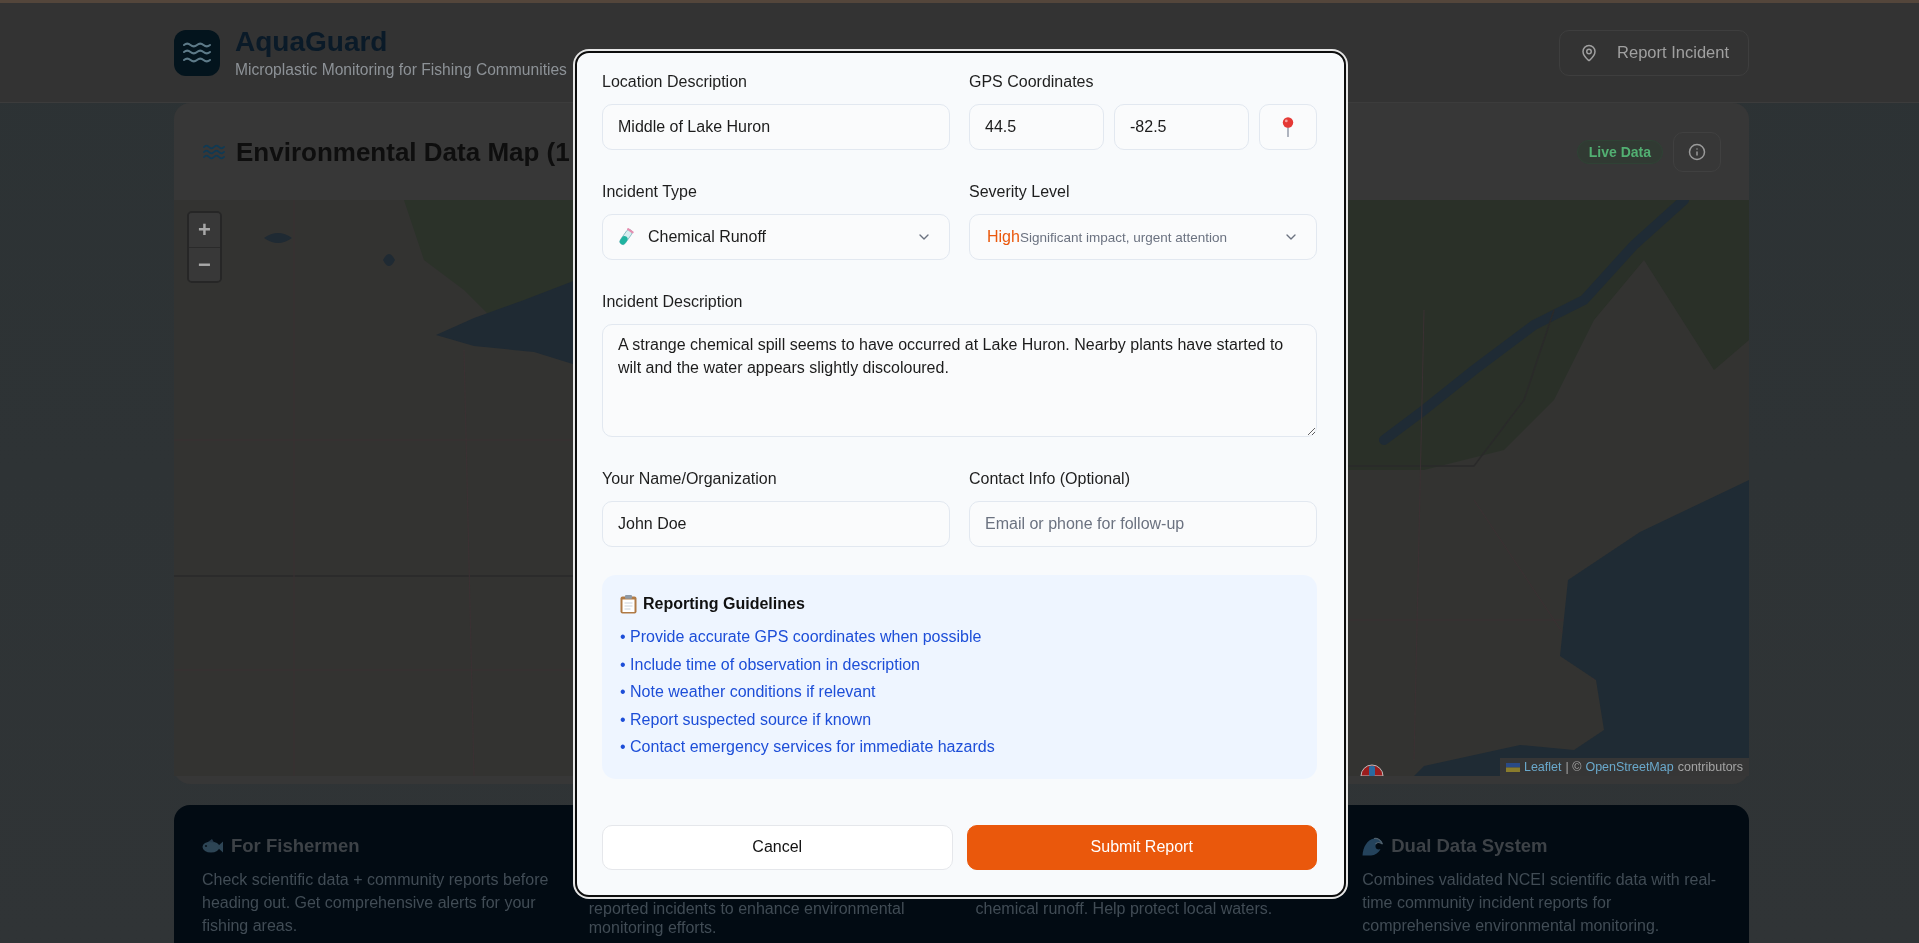 This screenshot has height=943, width=1919. I want to click on map-pin-icon, so click(1589, 52).